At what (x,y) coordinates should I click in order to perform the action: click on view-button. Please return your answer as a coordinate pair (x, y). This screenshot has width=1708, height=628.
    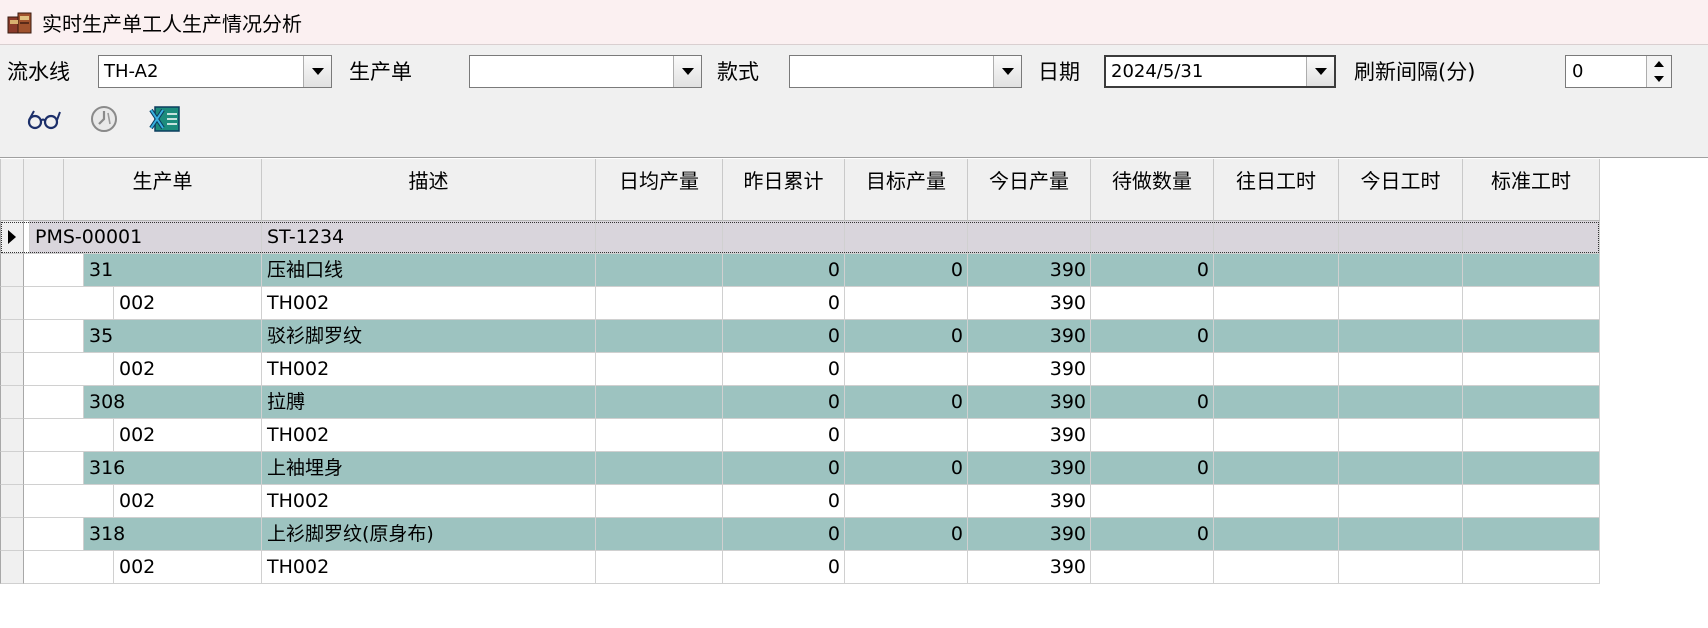
    Looking at the image, I should click on (44, 121).